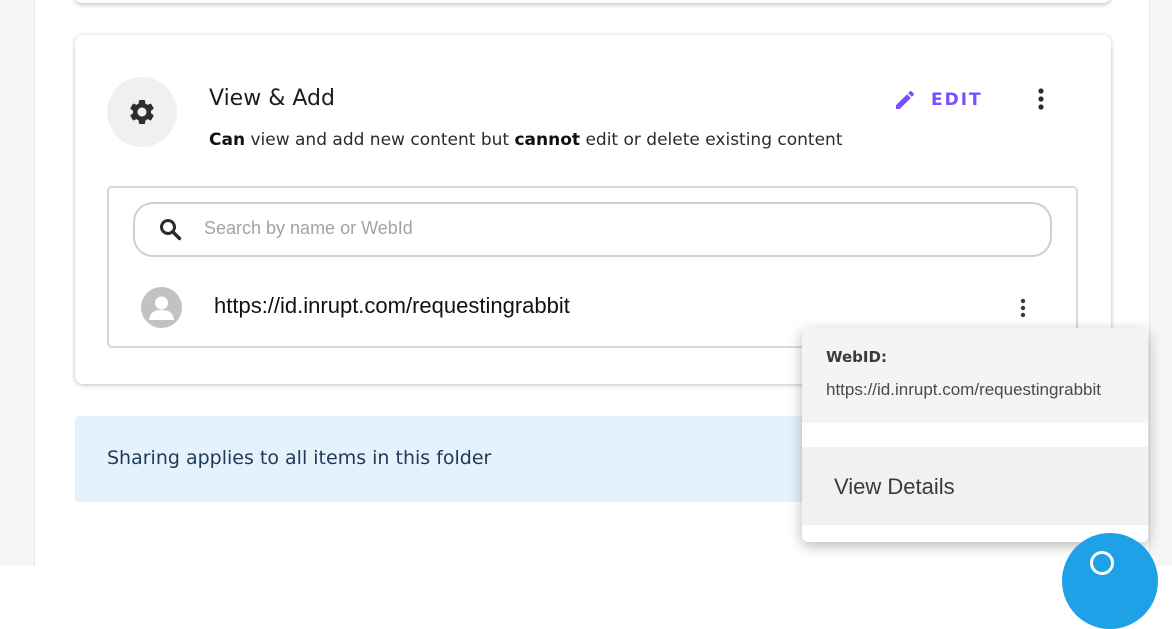 The height and width of the screenshot is (629, 1172). What do you see at coordinates (957, 100) in the screenshot?
I see `edit-label: EDIT` at bounding box center [957, 100].